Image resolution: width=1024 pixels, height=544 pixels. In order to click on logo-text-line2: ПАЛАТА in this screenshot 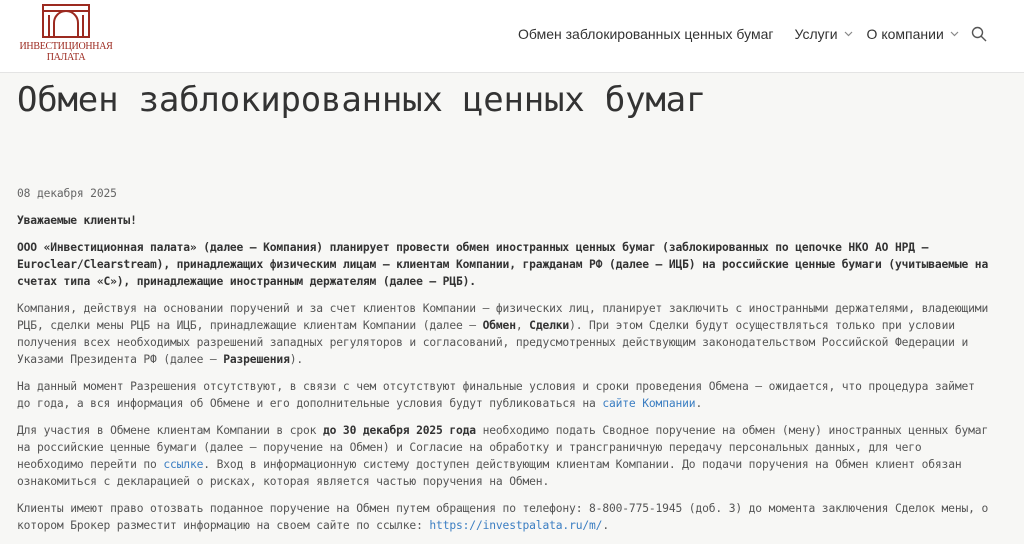, I will do `click(66, 57)`.